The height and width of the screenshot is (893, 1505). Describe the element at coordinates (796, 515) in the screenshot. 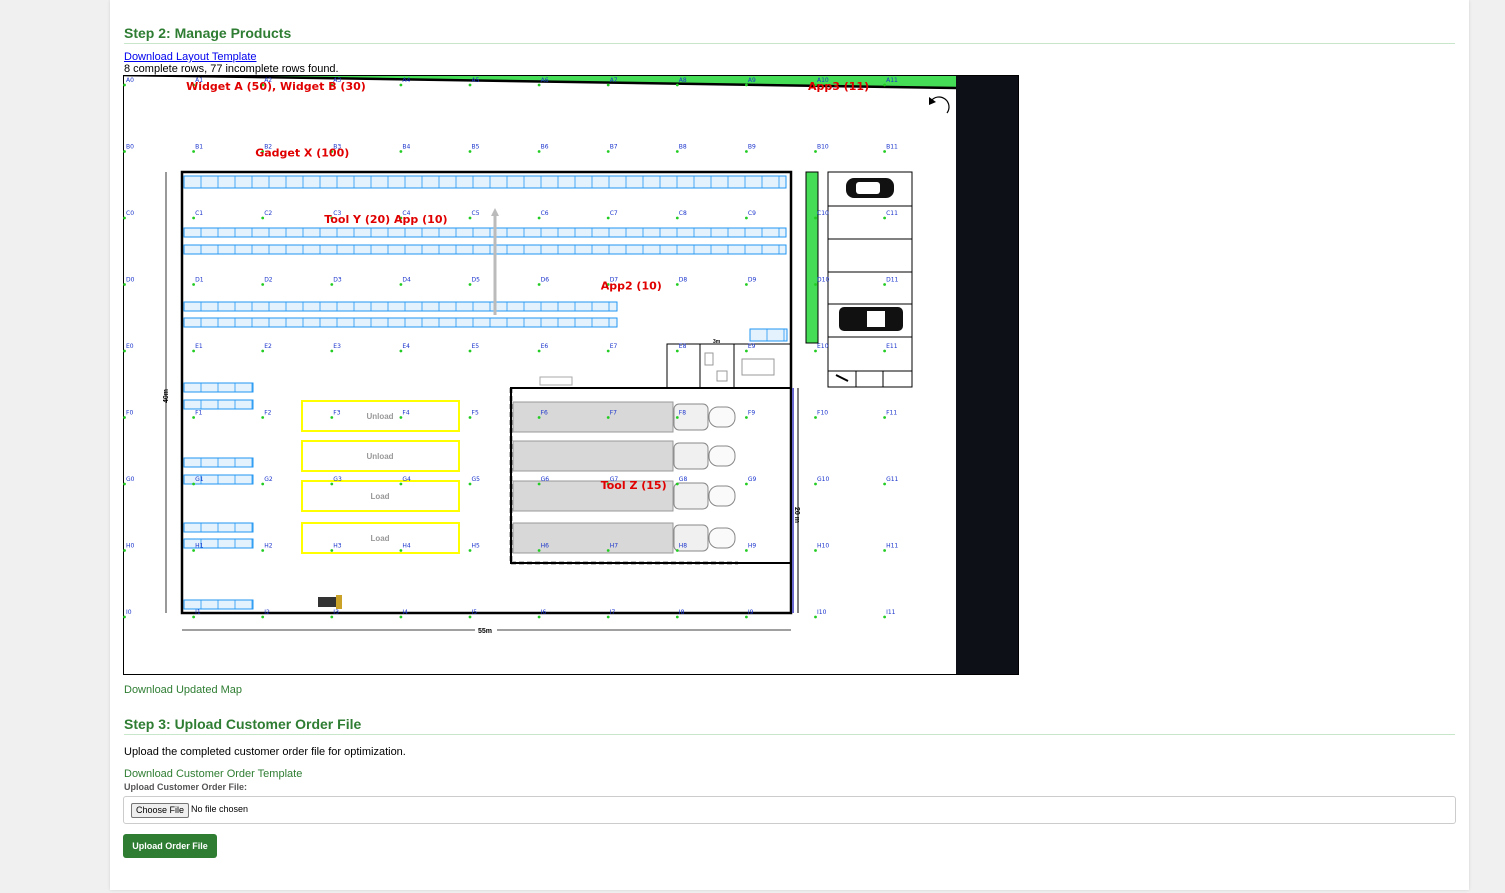

I see `dock-dim-label: 20 m` at that location.